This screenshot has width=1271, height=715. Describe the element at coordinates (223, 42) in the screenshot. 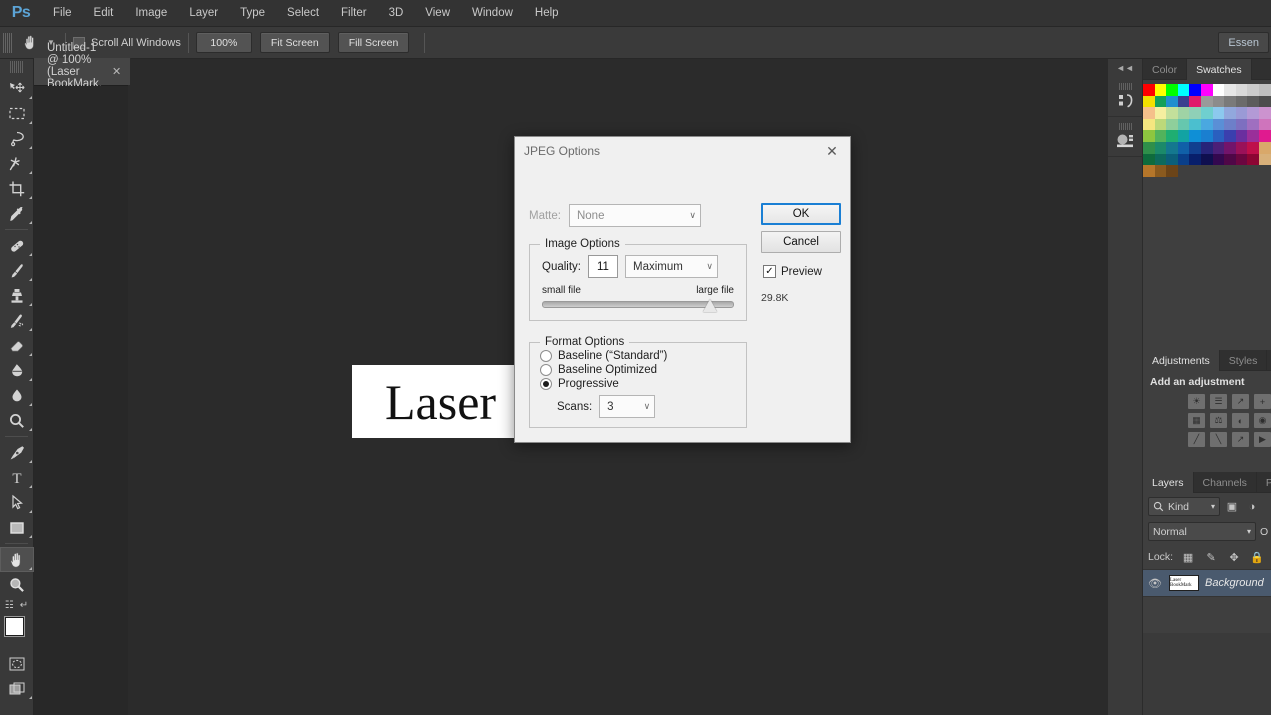

I see `zoom-100-button: 100%` at that location.